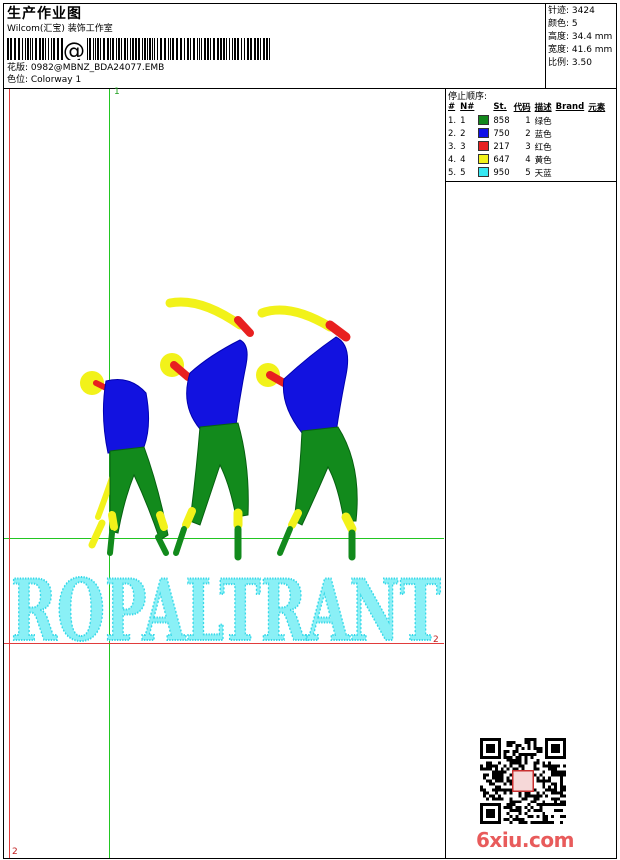 The width and height of the screenshot is (620, 860). I want to click on sequence-row: 3. 3 217 3 红色, so click(527, 146).